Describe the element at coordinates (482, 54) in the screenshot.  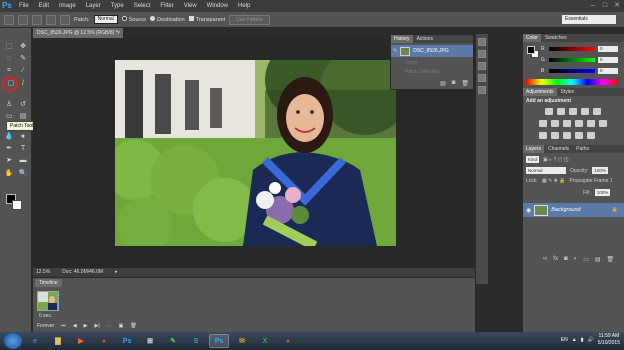
I see `actions-panel-icon` at that location.